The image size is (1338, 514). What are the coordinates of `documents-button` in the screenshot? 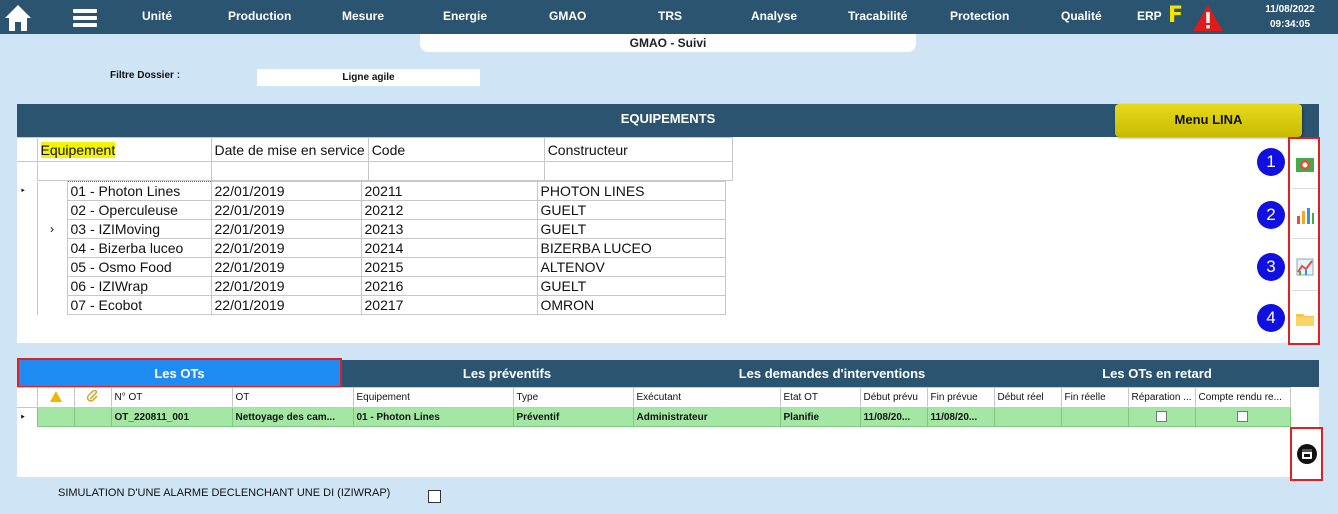 It's located at (1305, 319).